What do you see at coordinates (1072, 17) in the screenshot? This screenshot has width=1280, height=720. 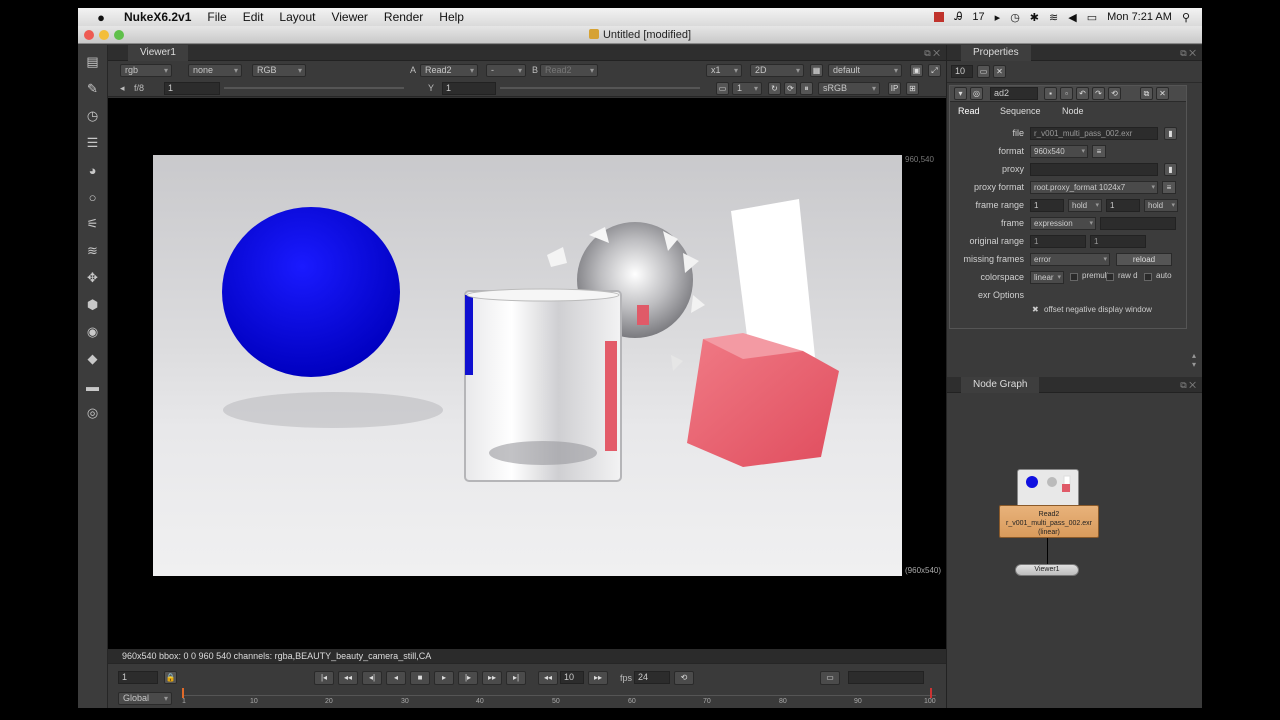 I see `volume-icon: ◀` at bounding box center [1072, 17].